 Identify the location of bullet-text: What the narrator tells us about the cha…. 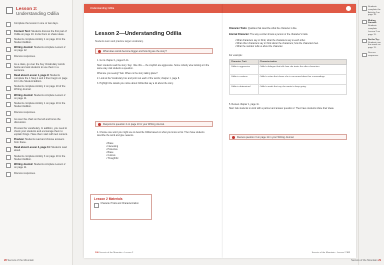
(260, 47).